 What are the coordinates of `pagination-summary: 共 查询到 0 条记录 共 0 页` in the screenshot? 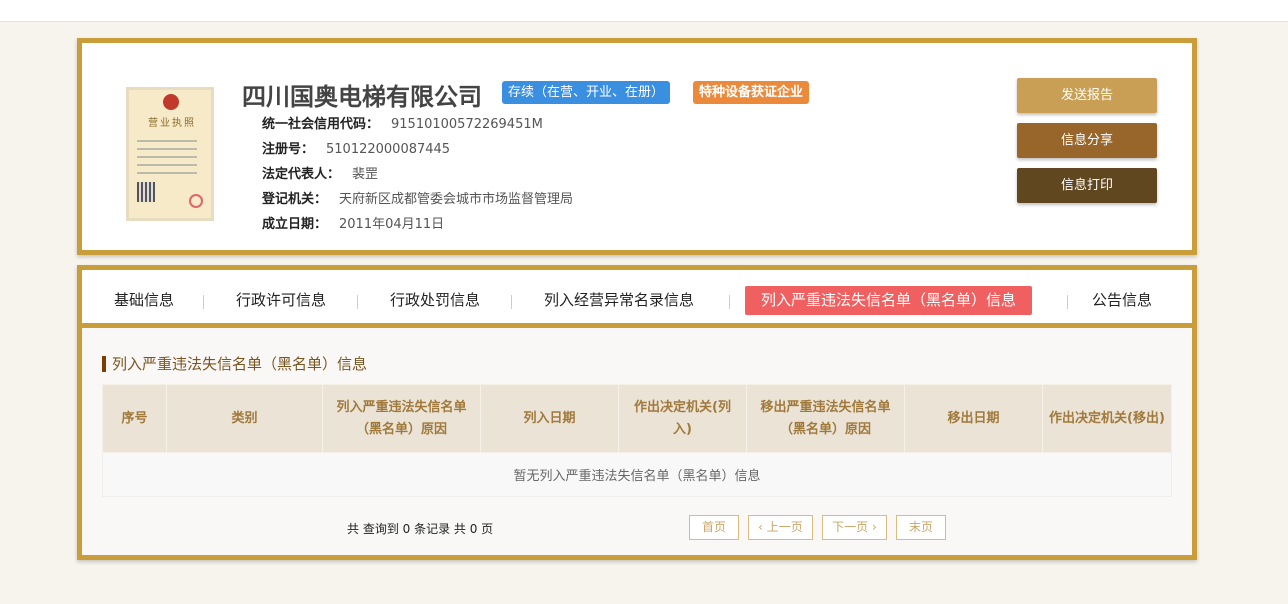 It's located at (420, 529).